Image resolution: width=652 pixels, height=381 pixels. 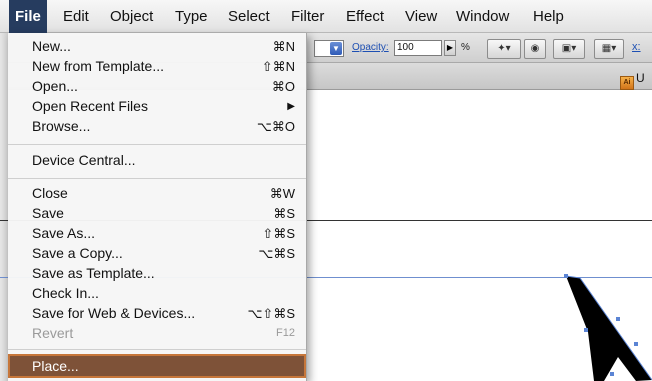 What do you see at coordinates (271, 313) in the screenshot?
I see `shortcut-label: ⌥⇧⌘S` at bounding box center [271, 313].